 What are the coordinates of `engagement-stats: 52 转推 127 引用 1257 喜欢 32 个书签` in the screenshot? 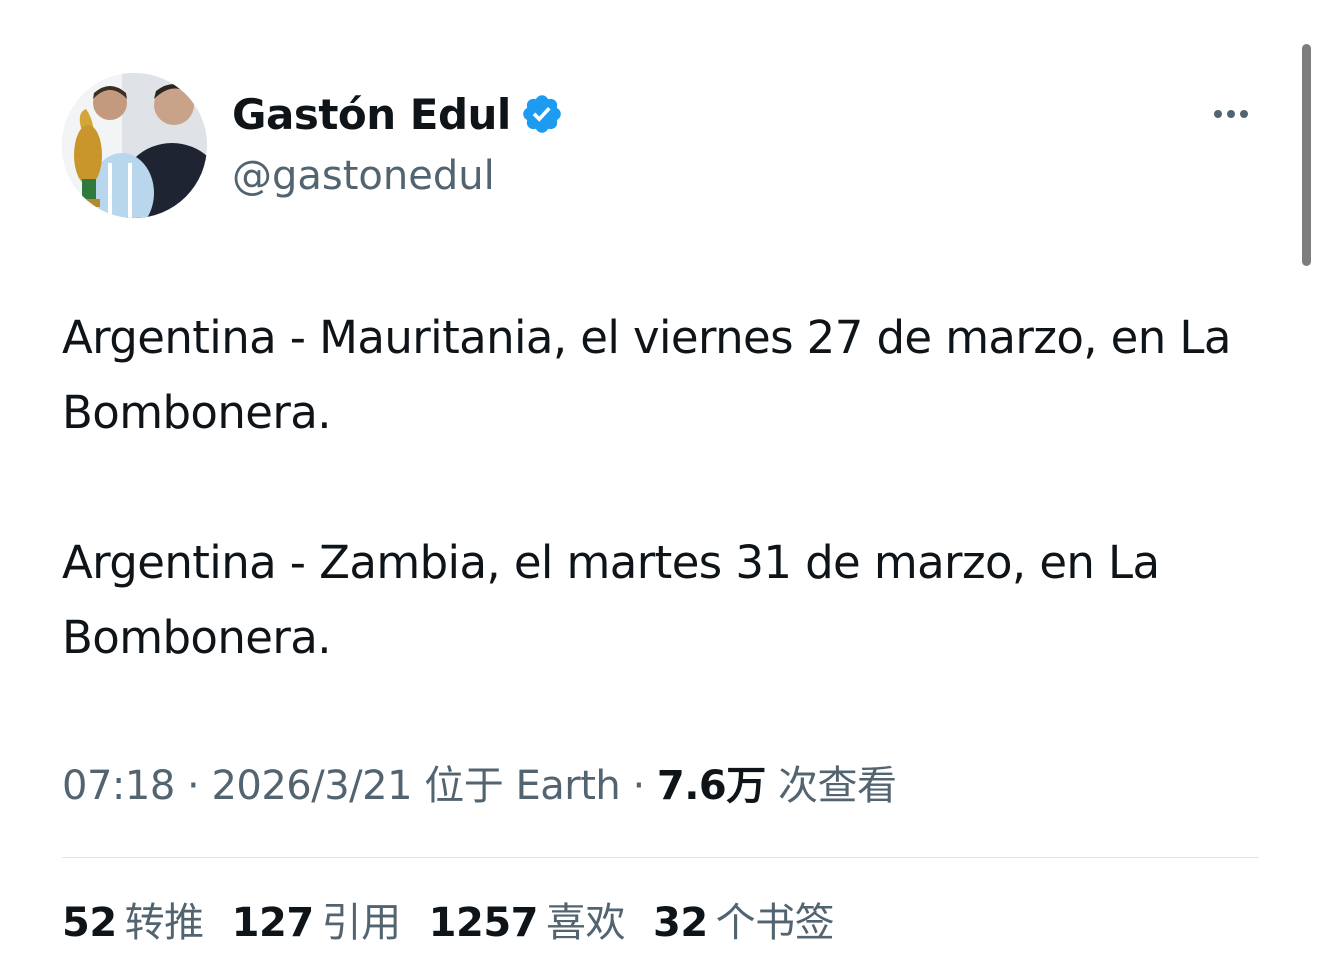 It's located at (448, 923).